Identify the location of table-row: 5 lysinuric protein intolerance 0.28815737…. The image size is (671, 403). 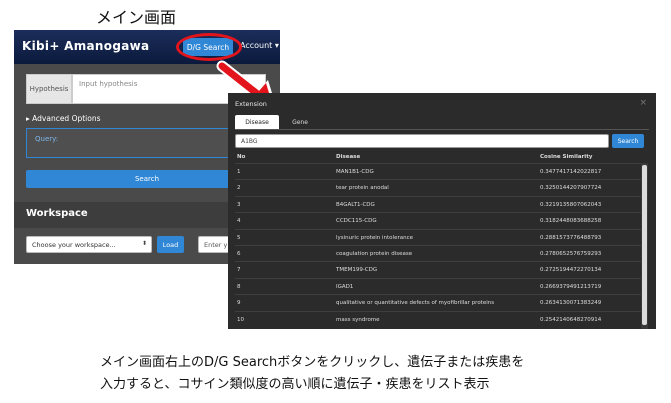
(438, 236).